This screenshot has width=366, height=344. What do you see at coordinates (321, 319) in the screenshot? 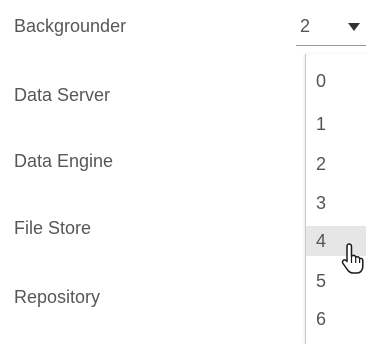
I see `option-label: 6` at bounding box center [321, 319].